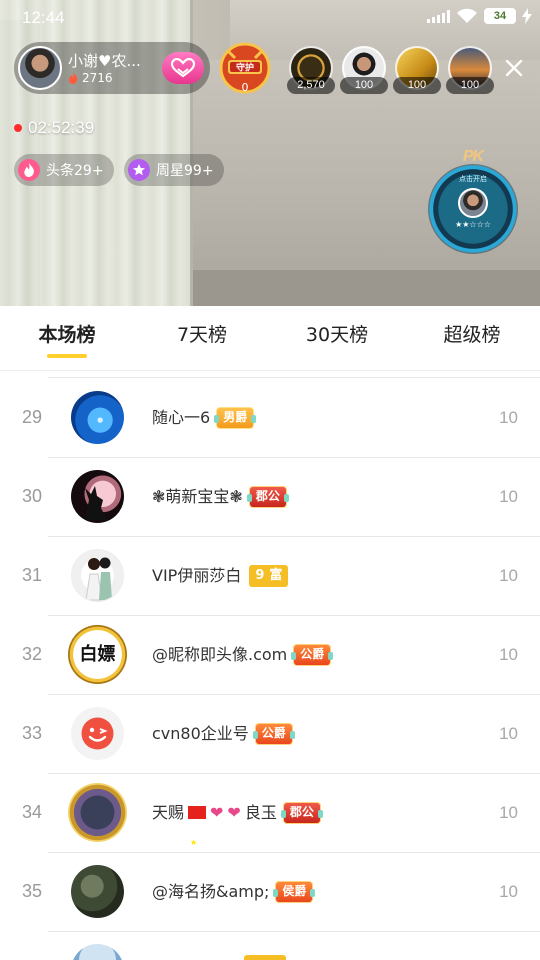  What do you see at coordinates (32, 733) in the screenshot?
I see `rank-number: 33` at bounding box center [32, 733].